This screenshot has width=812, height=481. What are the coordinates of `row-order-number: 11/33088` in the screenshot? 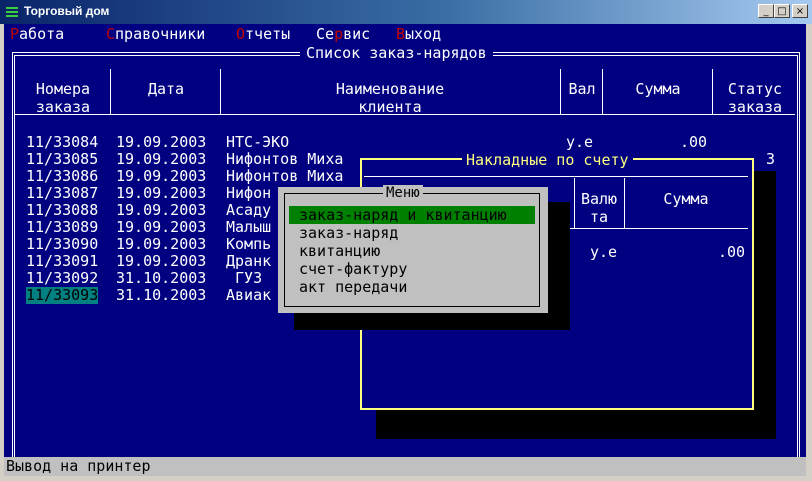 It's located at (62, 210).